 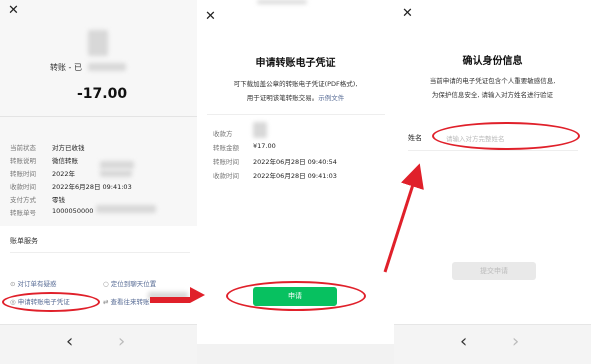 I want to click on description-line-2: 用于证明该笔转账交易。示例文件, so click(x=295, y=97).